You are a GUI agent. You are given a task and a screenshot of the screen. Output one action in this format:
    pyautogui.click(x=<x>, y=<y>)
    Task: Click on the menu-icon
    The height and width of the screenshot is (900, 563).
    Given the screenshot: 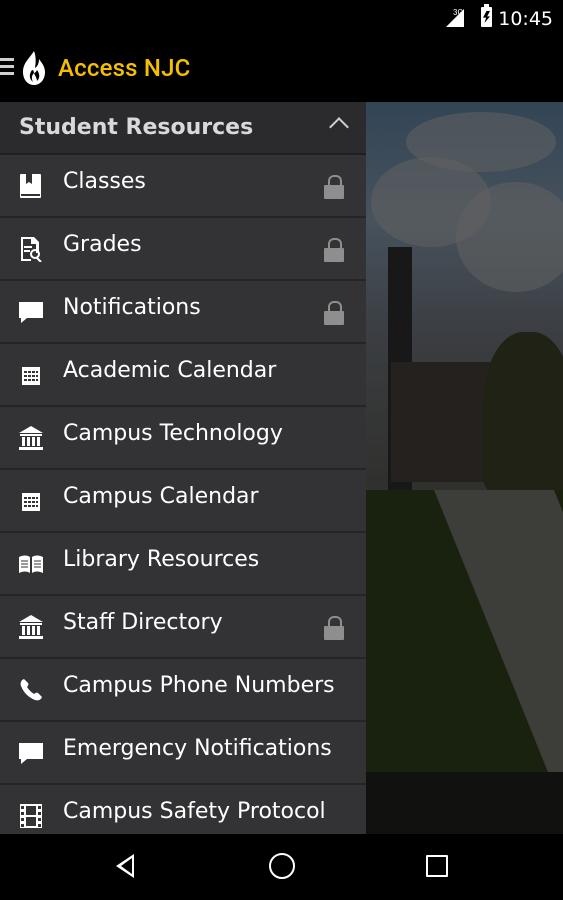 What is the action you would take?
    pyautogui.click(x=7, y=67)
    